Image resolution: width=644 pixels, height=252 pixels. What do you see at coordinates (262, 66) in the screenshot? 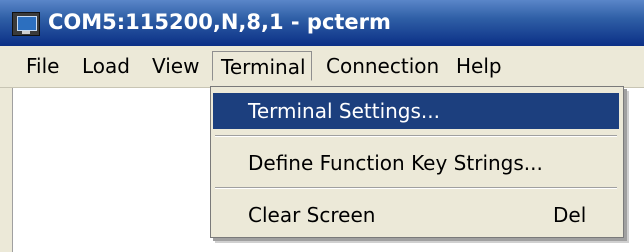
I see `menu-terminal: Terminal` at bounding box center [262, 66].